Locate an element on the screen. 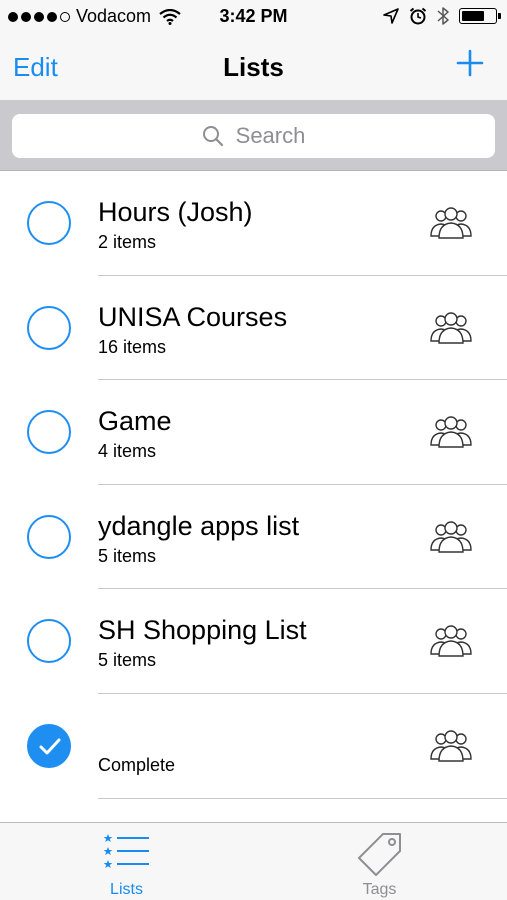 The image size is (507, 900). list-item: Hours (Josh) 2 items is located at coordinates (253, 223).